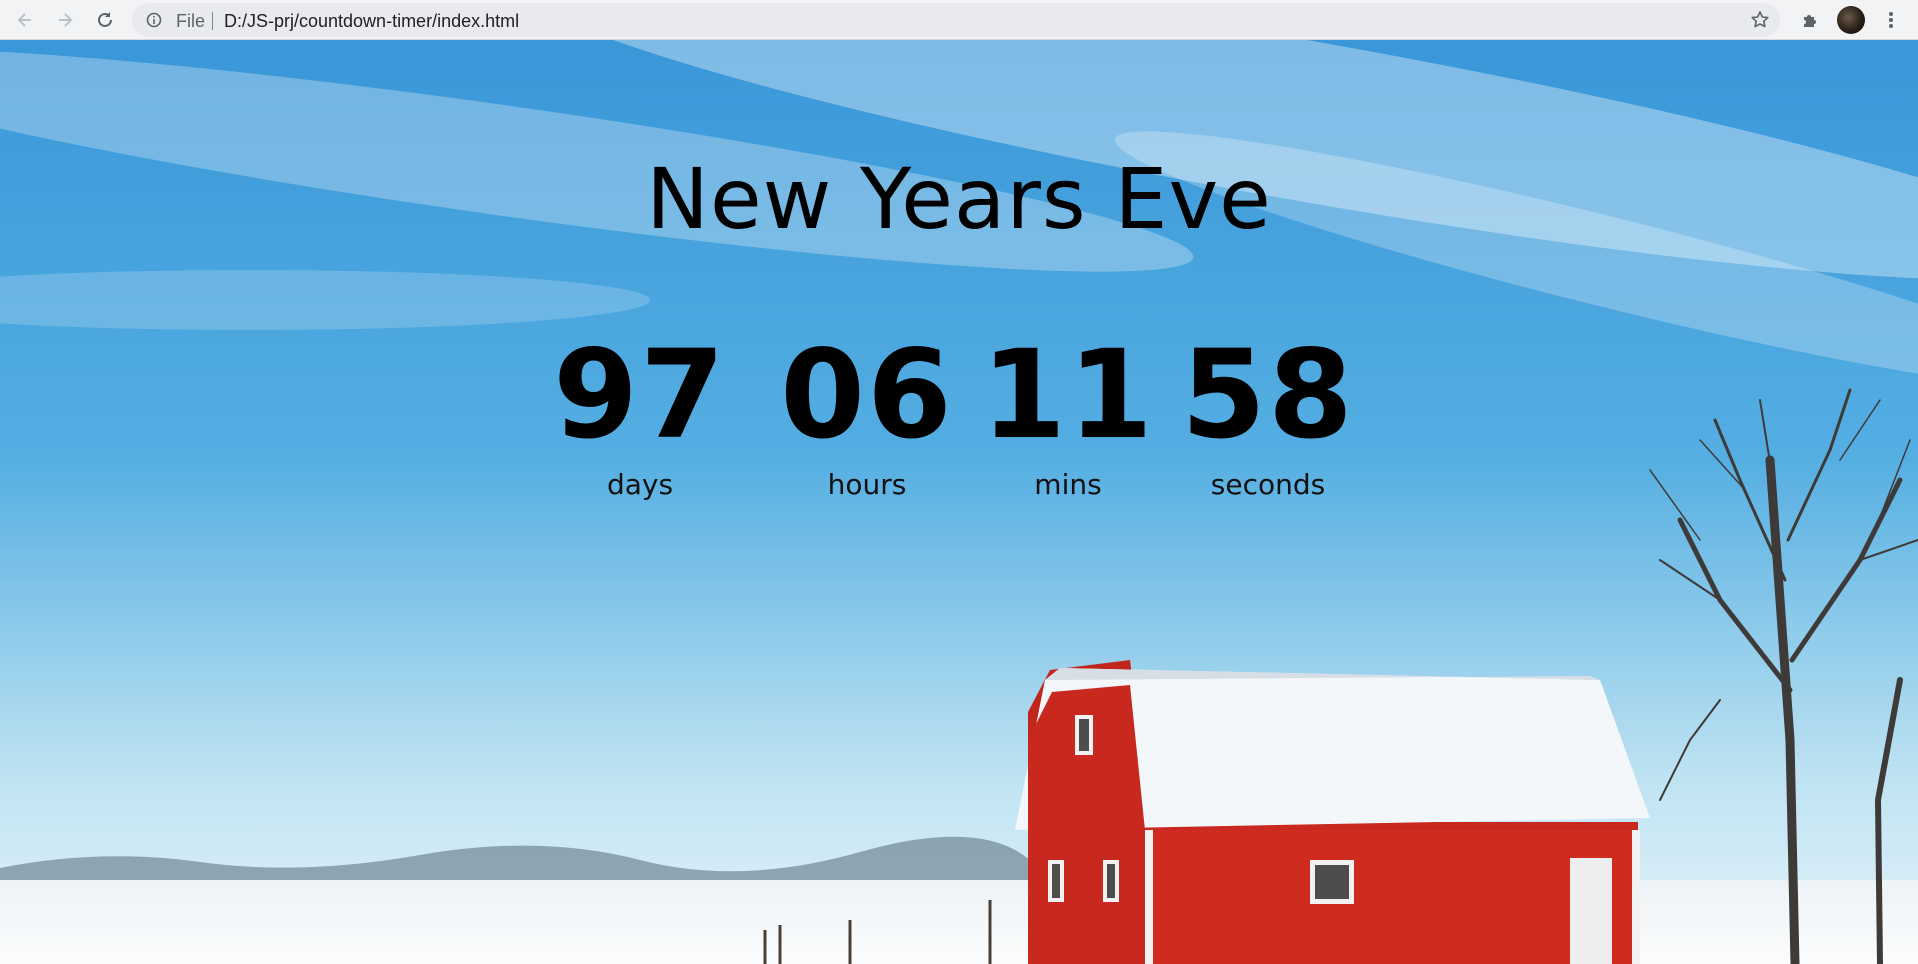 The width and height of the screenshot is (1918, 964). Describe the element at coordinates (154, 20) in the screenshot. I see `info-icon` at that location.